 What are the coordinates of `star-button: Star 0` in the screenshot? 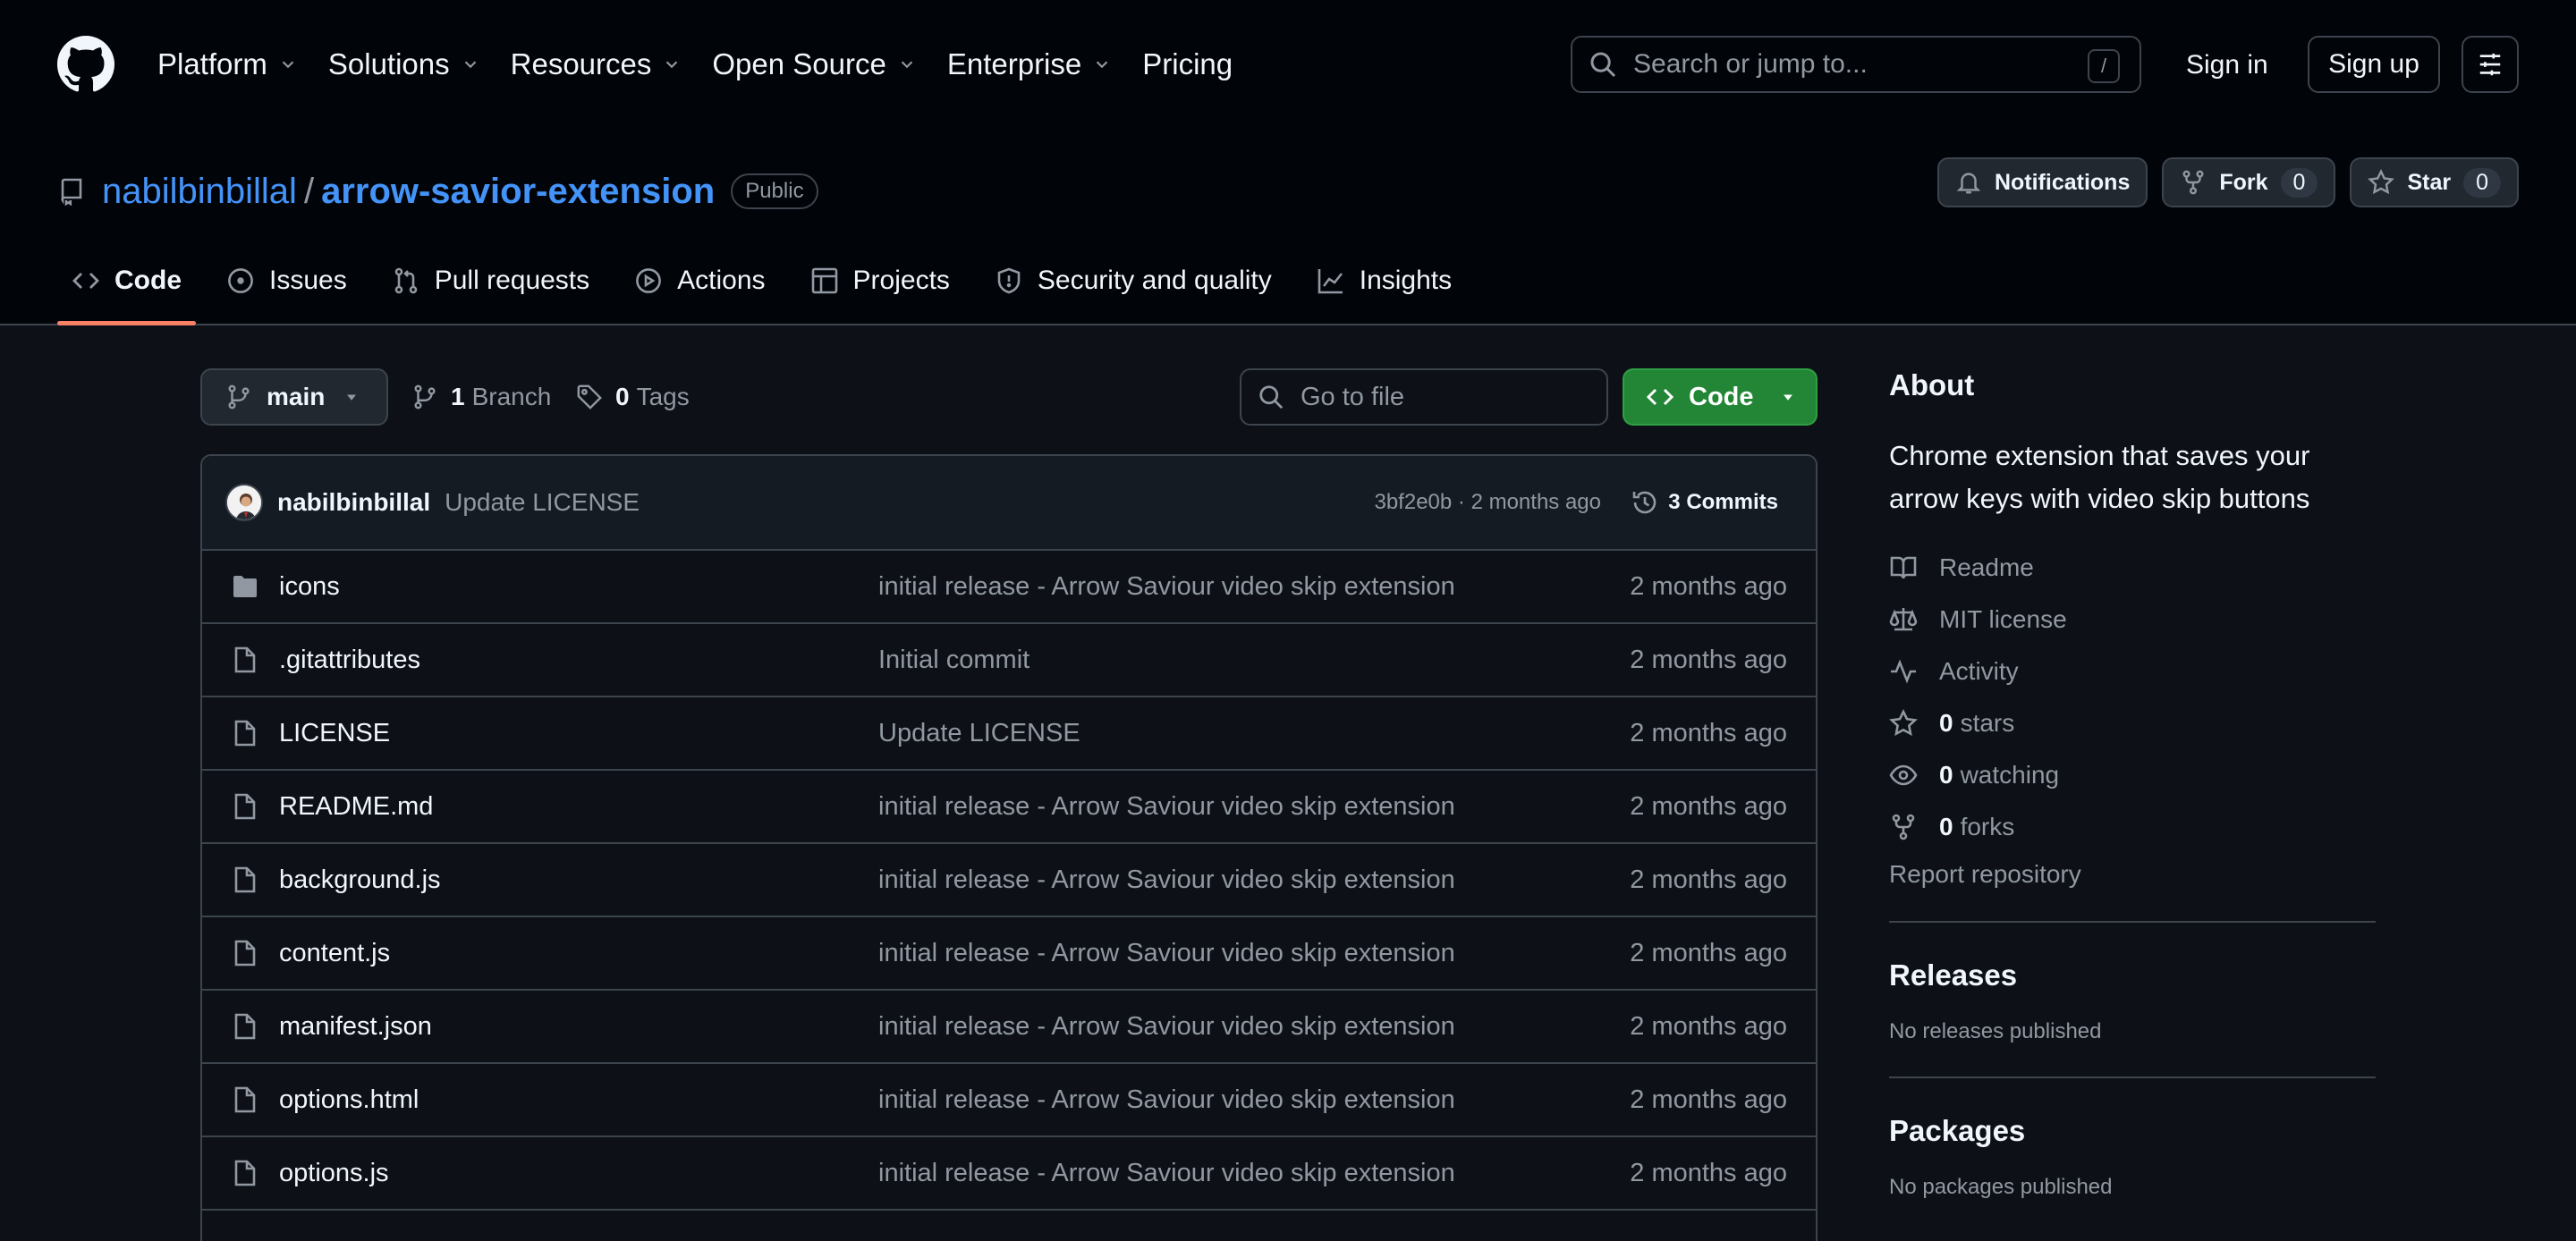 It's located at (2434, 182).